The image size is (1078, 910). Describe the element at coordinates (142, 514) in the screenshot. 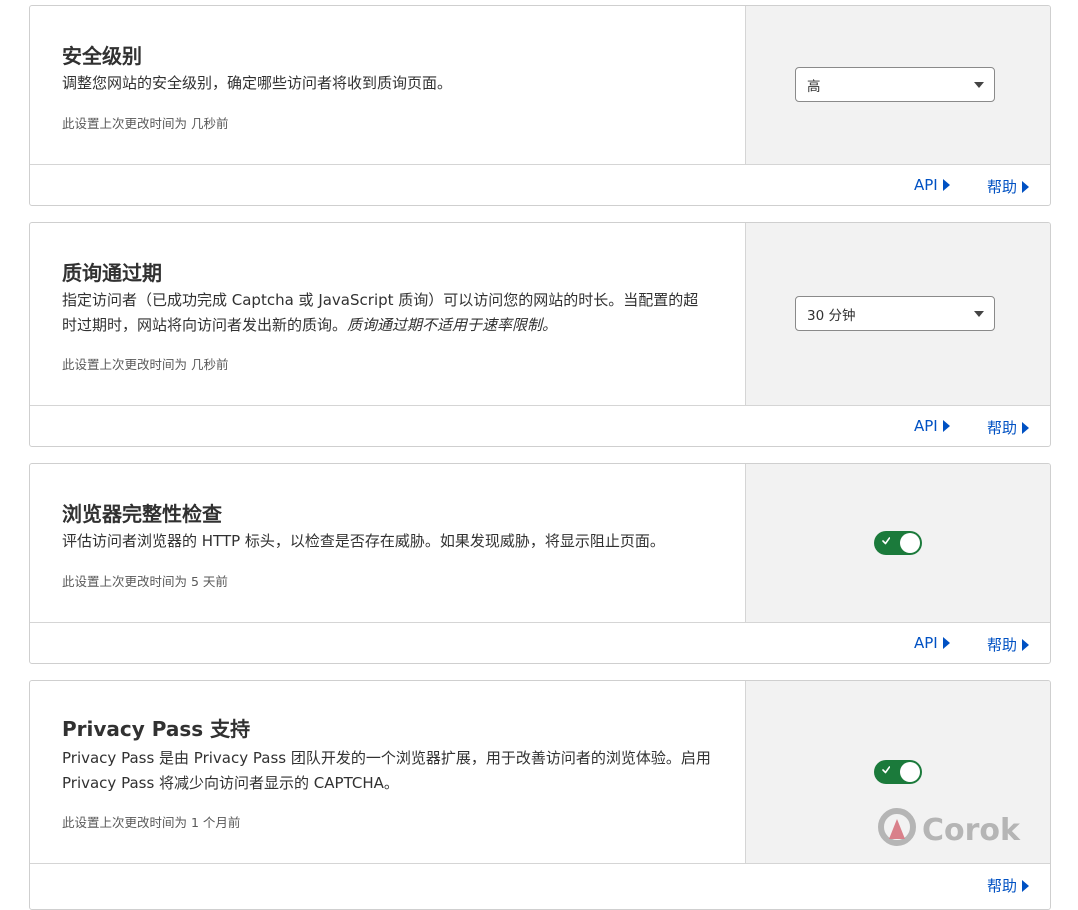

I see `card-title: 浏览器完整性检查` at that location.